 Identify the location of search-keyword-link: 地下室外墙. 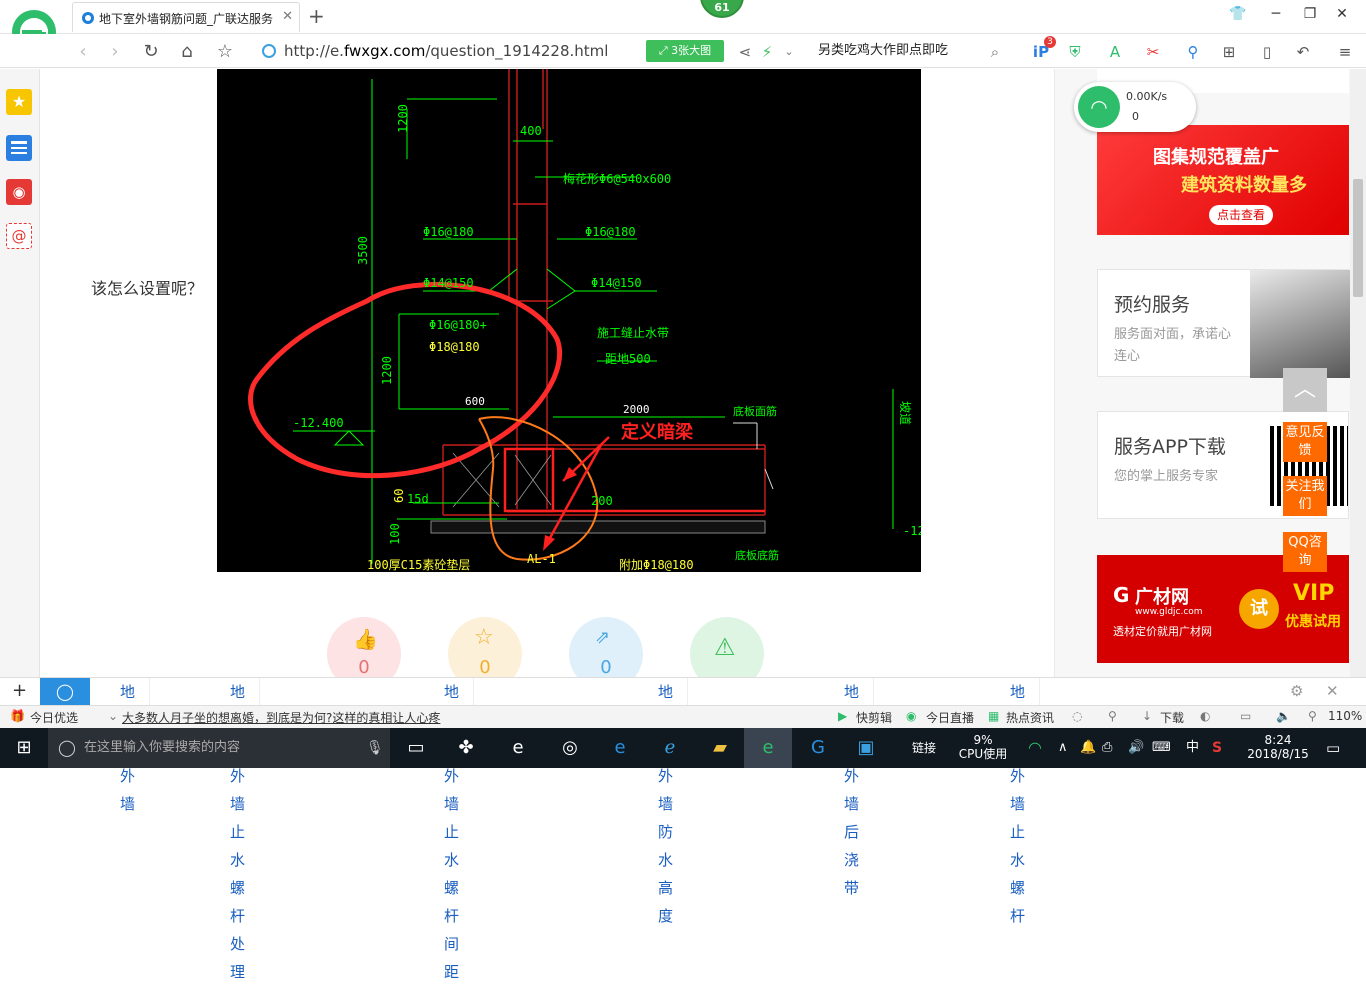
(128, 745).